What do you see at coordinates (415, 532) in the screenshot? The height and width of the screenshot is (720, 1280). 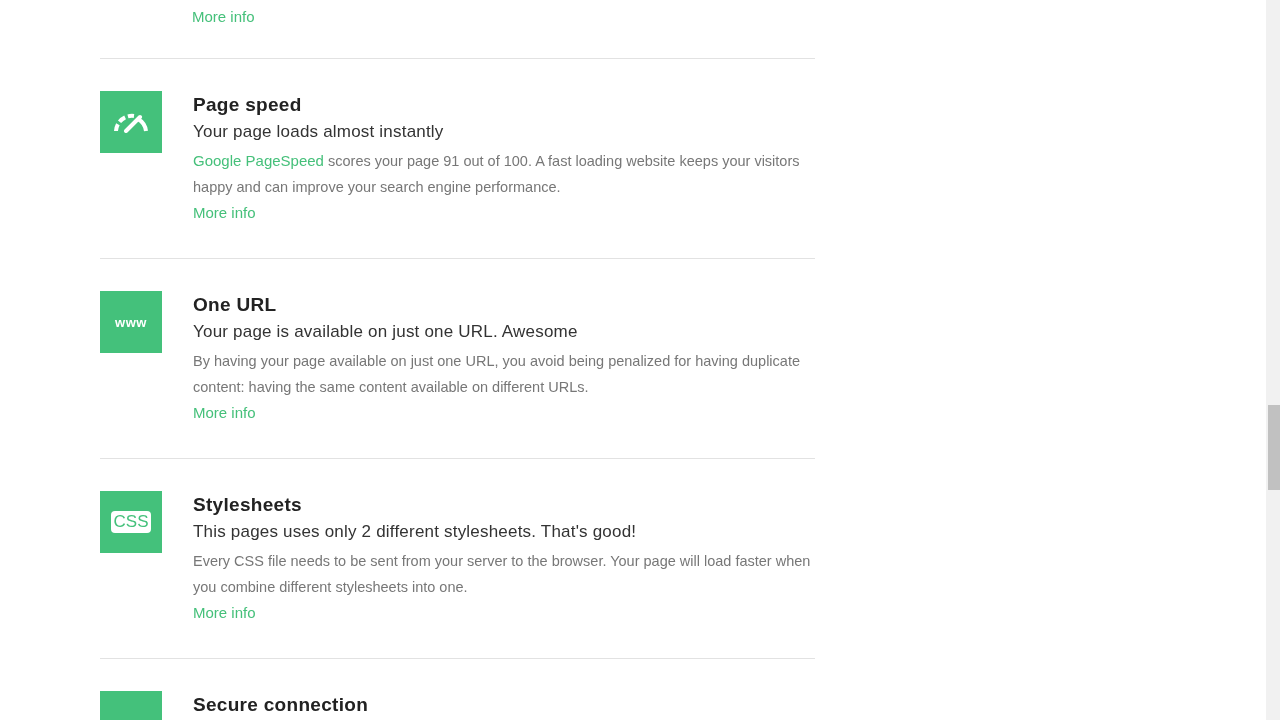 I see `section-subtitle: This pages uses only 2 different stylesheets. That's good!` at bounding box center [415, 532].